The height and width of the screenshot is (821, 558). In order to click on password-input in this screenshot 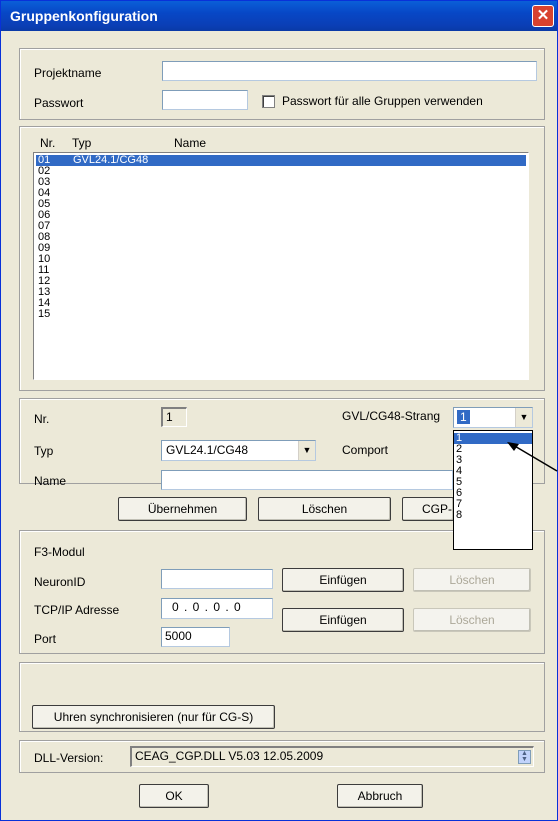, I will do `click(205, 100)`.